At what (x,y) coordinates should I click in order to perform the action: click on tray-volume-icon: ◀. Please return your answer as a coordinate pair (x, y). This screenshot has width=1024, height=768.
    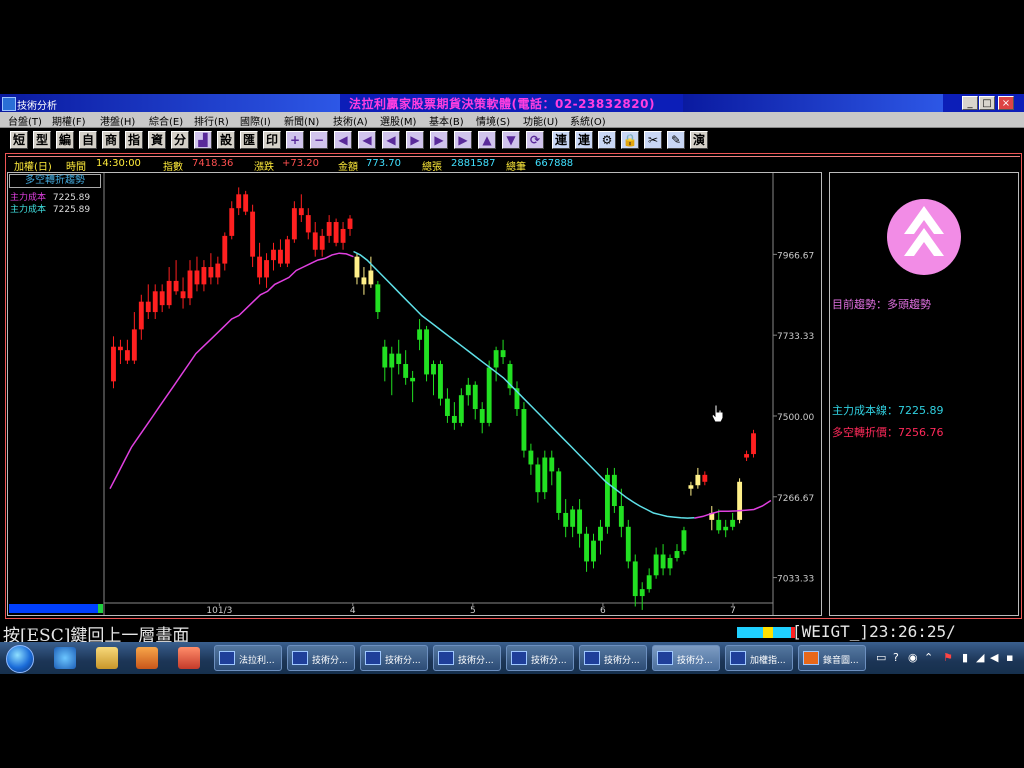
    Looking at the image, I should click on (994, 657).